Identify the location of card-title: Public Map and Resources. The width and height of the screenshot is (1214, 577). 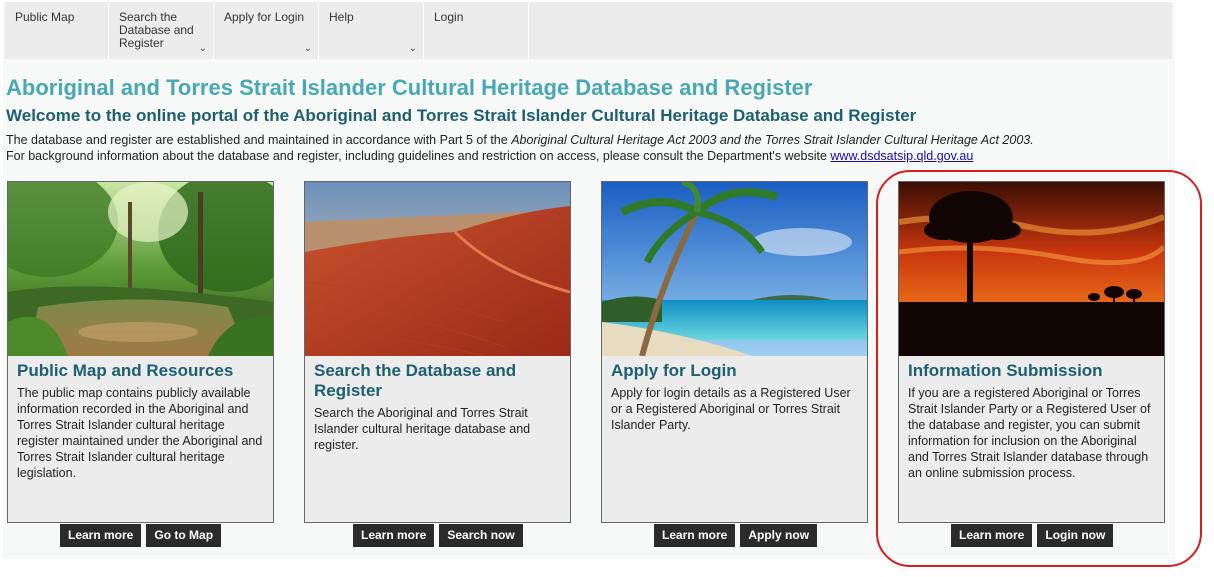
(125, 370).